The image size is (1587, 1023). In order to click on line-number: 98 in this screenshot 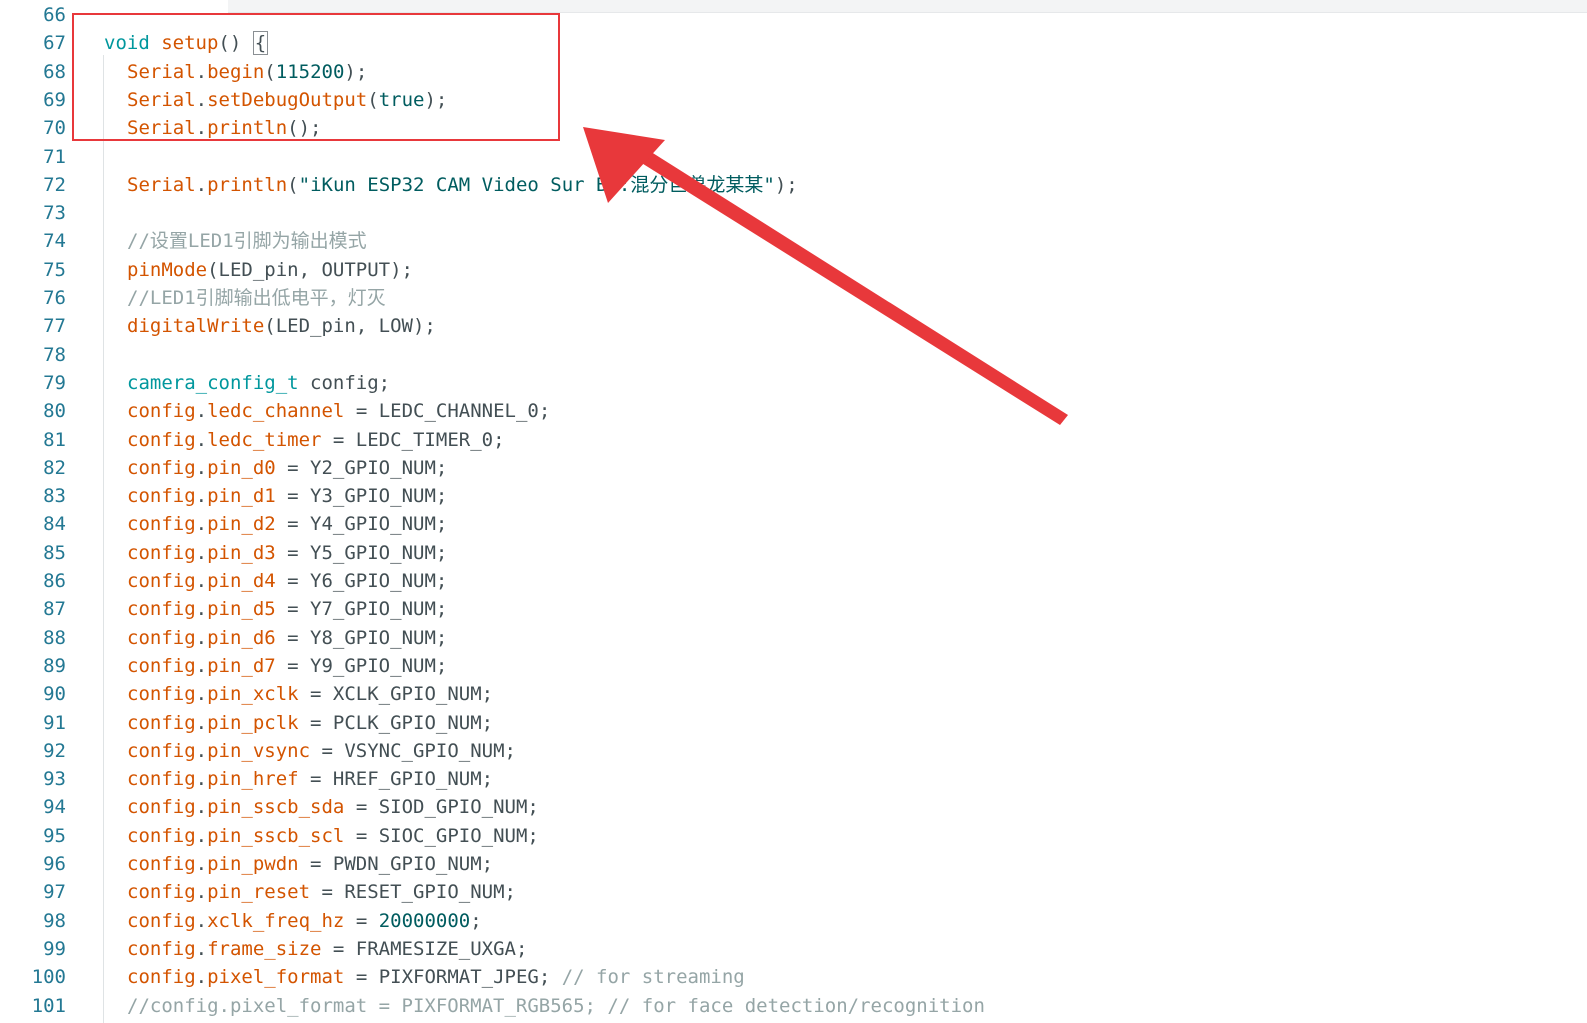, I will do `click(54, 920)`.